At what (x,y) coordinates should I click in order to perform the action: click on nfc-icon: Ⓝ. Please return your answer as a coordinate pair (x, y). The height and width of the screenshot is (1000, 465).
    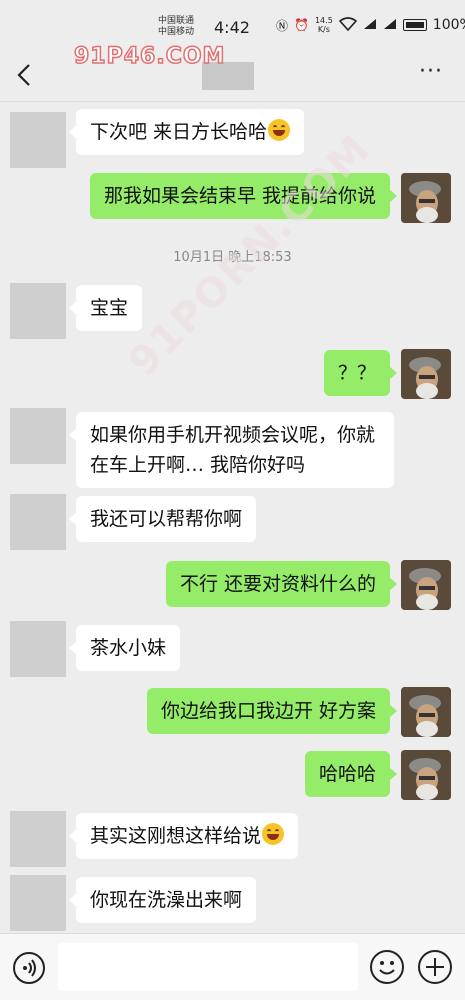
    Looking at the image, I should click on (282, 25).